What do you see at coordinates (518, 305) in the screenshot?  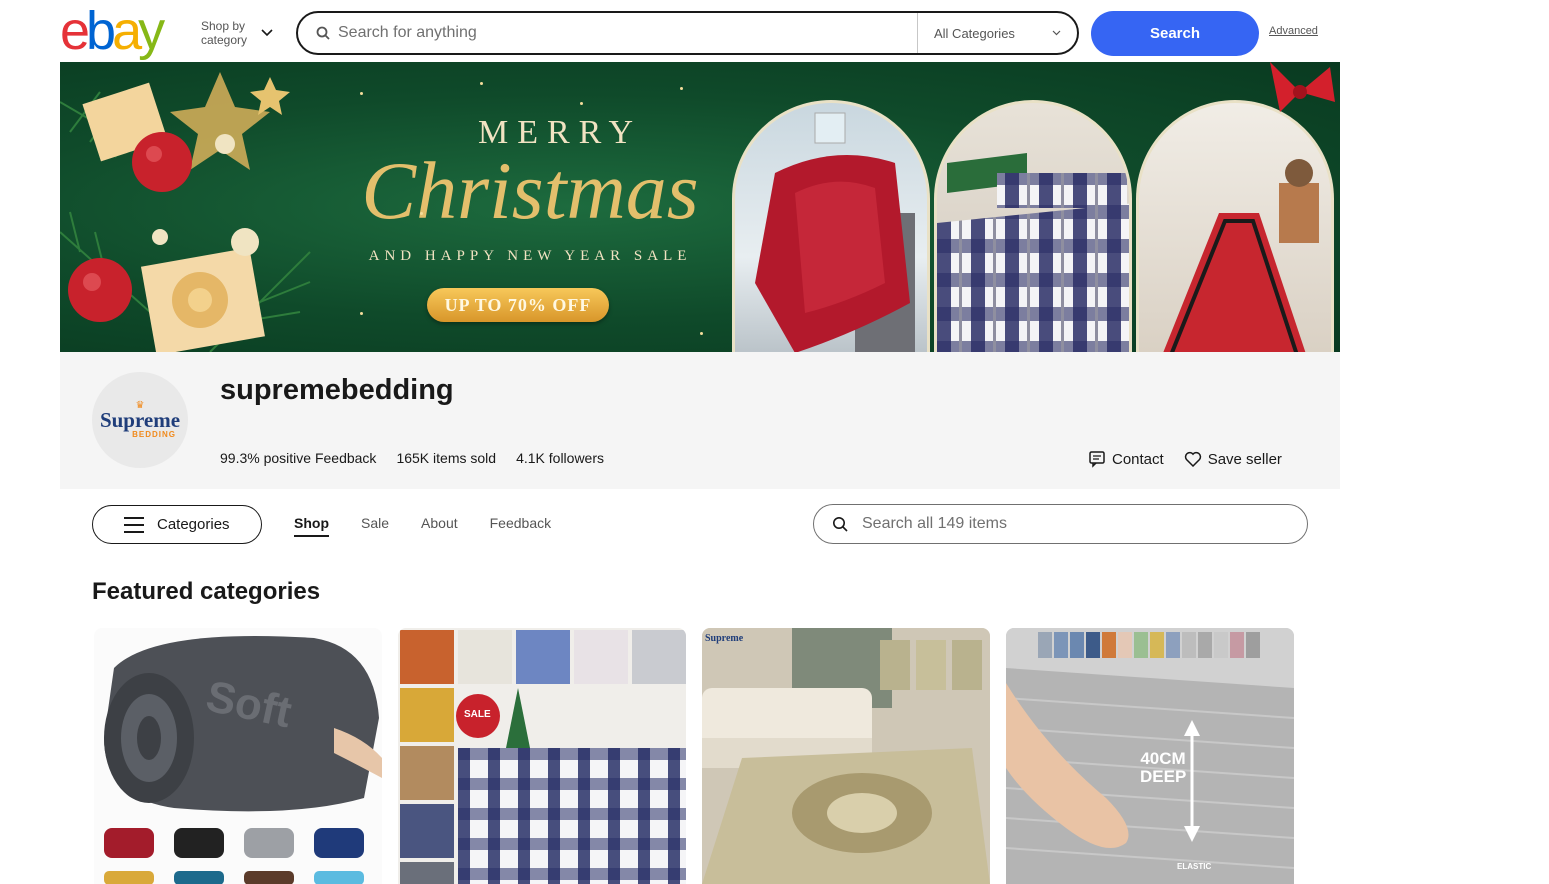 I see `banner-offer-pill: UP TO 70% OFF` at bounding box center [518, 305].